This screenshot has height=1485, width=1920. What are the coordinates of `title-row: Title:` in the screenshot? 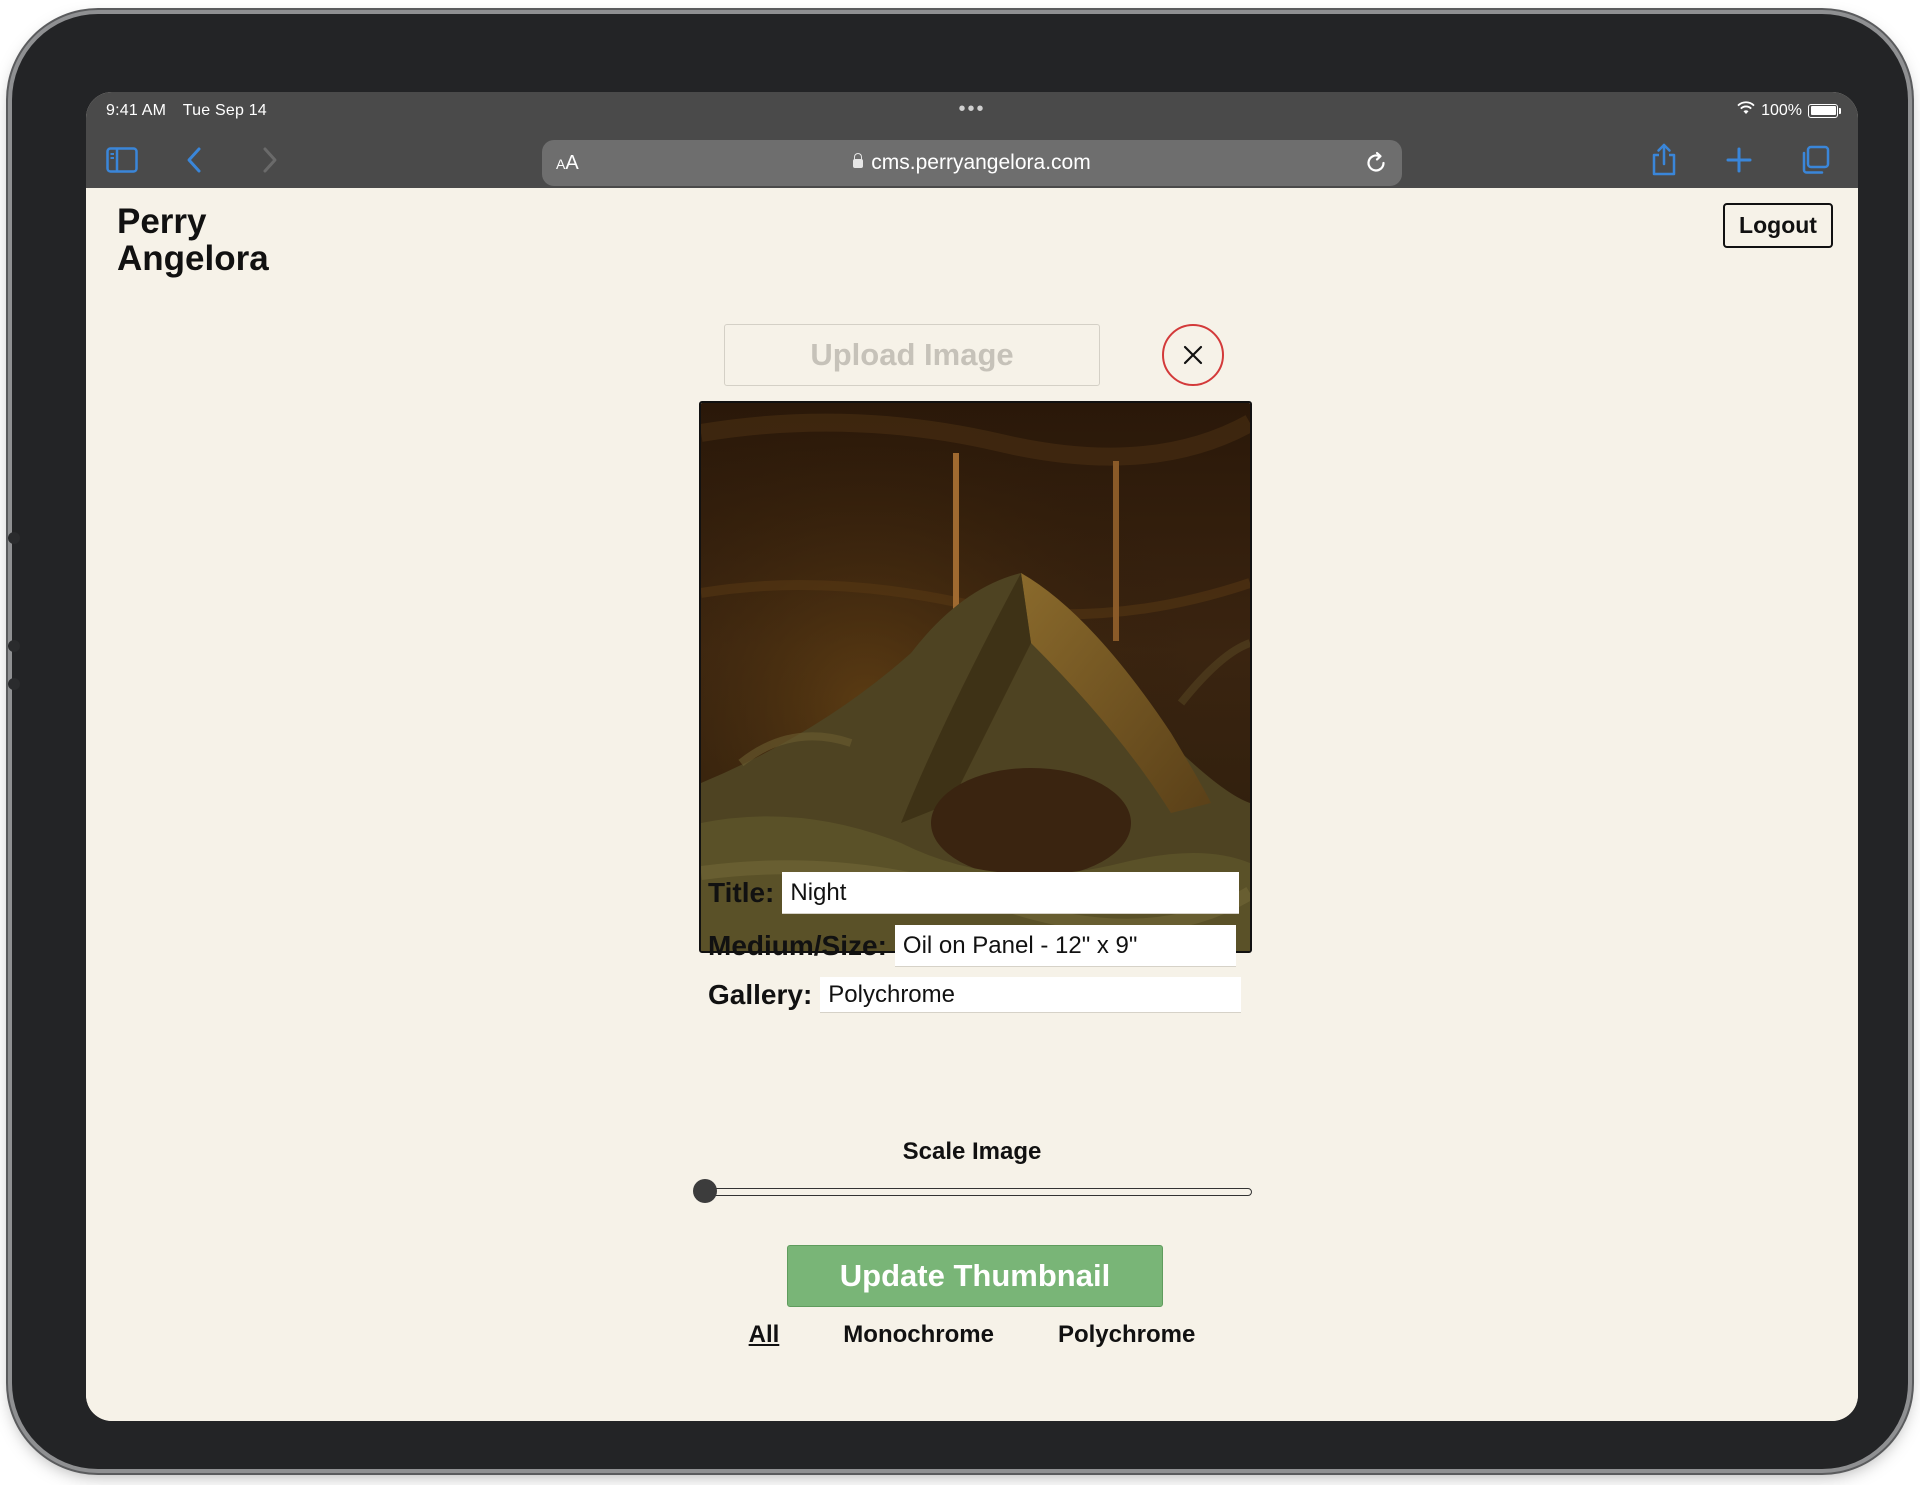 It's located at (974, 893).